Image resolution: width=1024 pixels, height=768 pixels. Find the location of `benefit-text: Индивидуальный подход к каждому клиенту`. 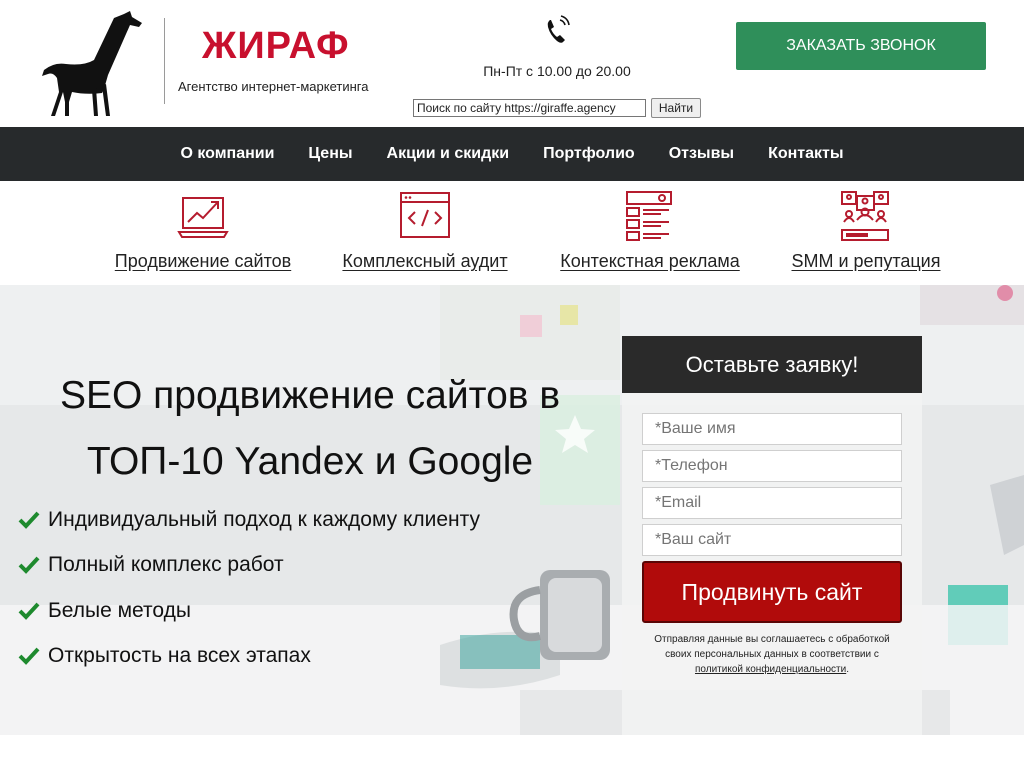

benefit-text: Индивидуальный подход к каждому клиенту is located at coordinates (264, 519).